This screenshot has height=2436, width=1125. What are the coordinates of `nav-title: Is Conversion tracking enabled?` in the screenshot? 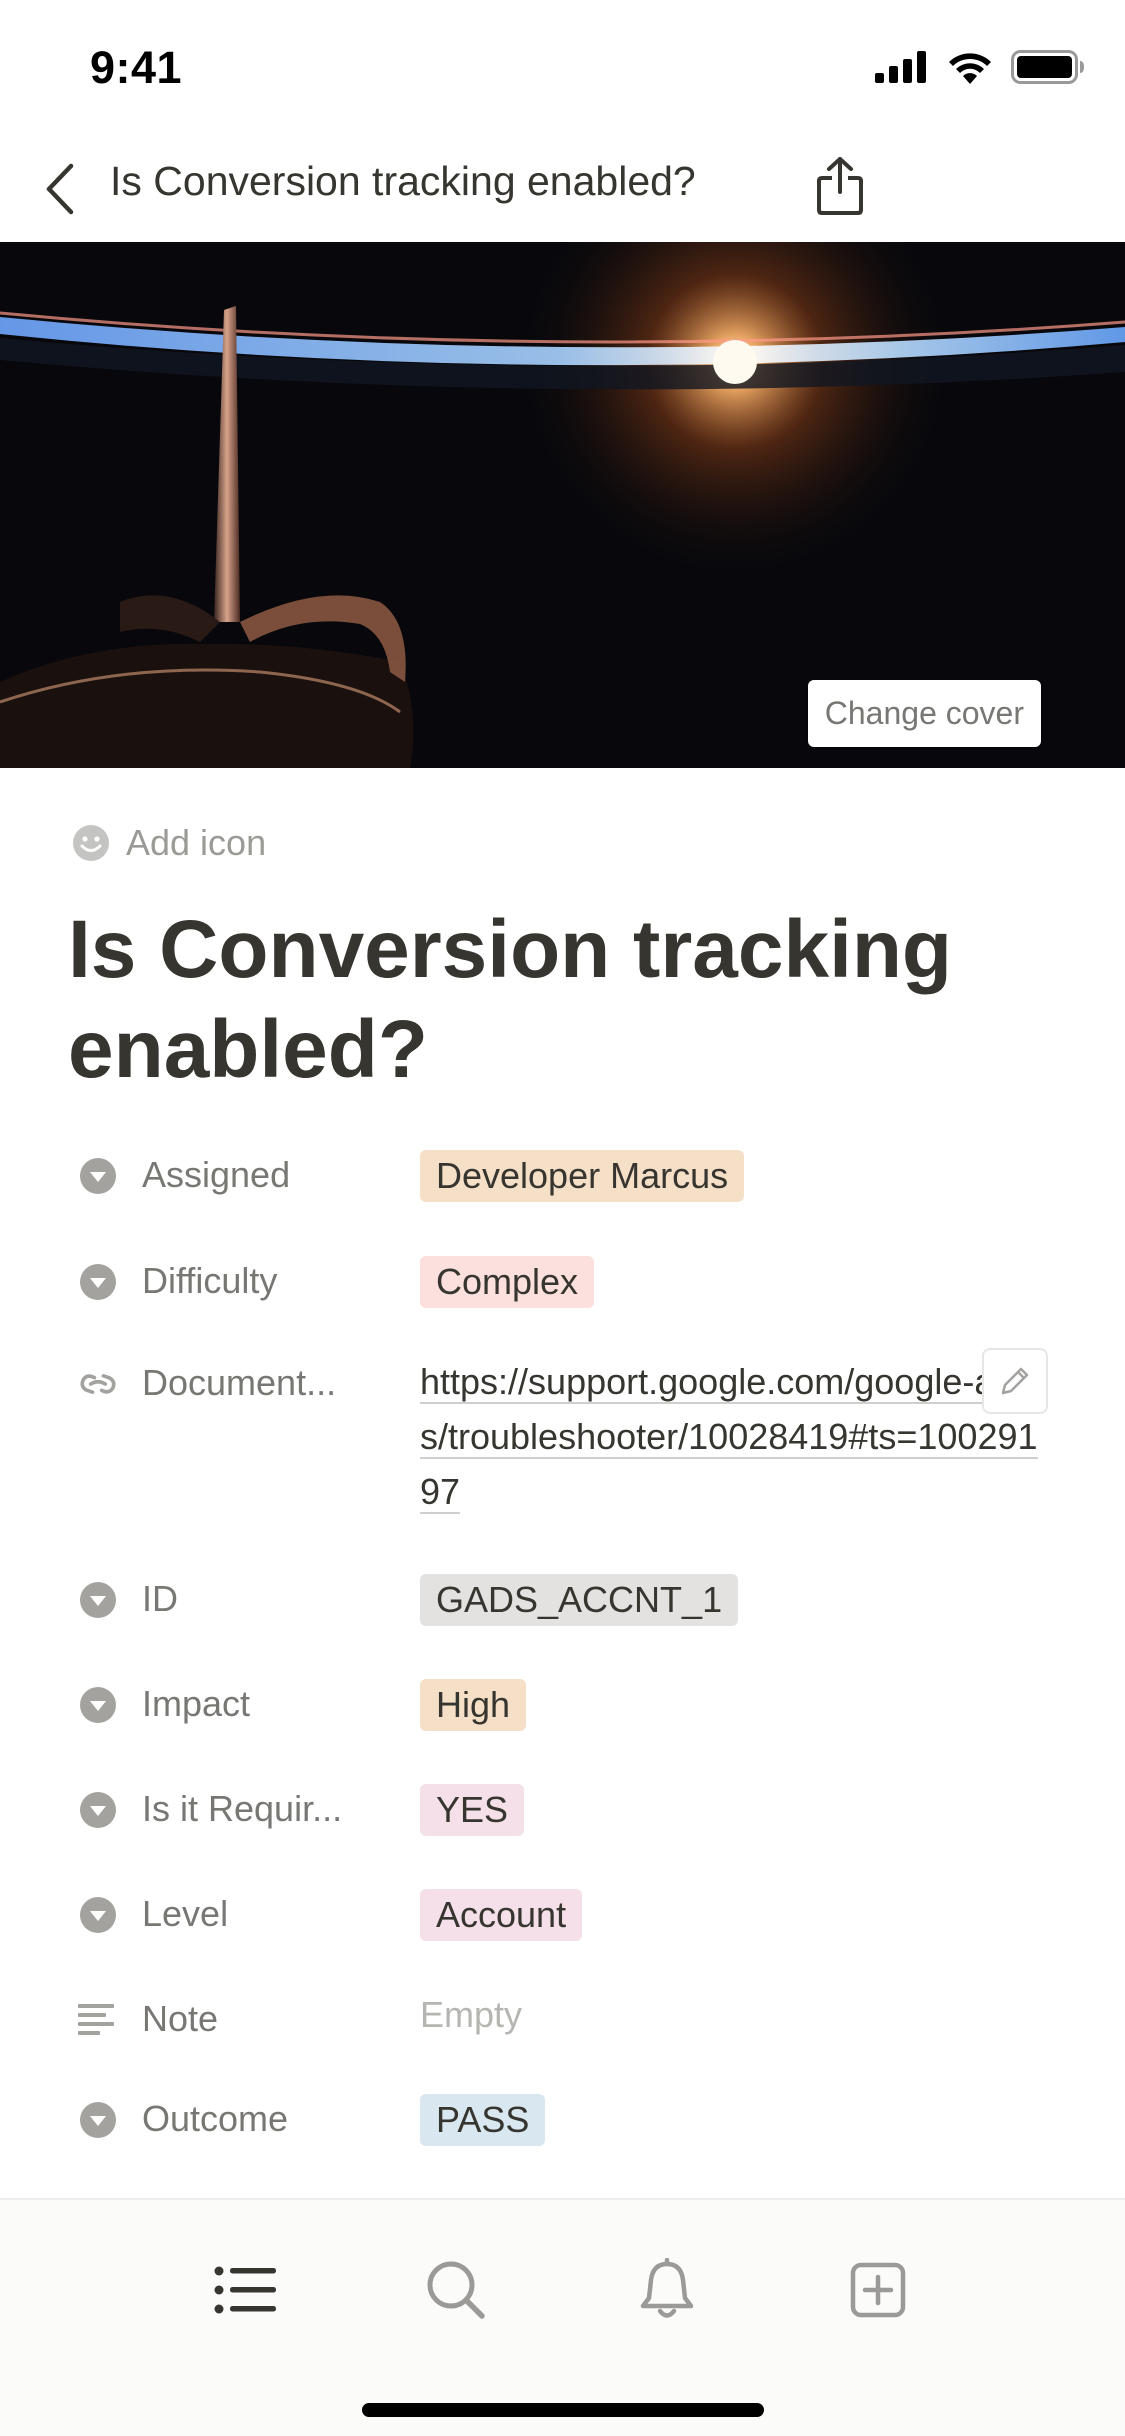 It's located at (403, 181).